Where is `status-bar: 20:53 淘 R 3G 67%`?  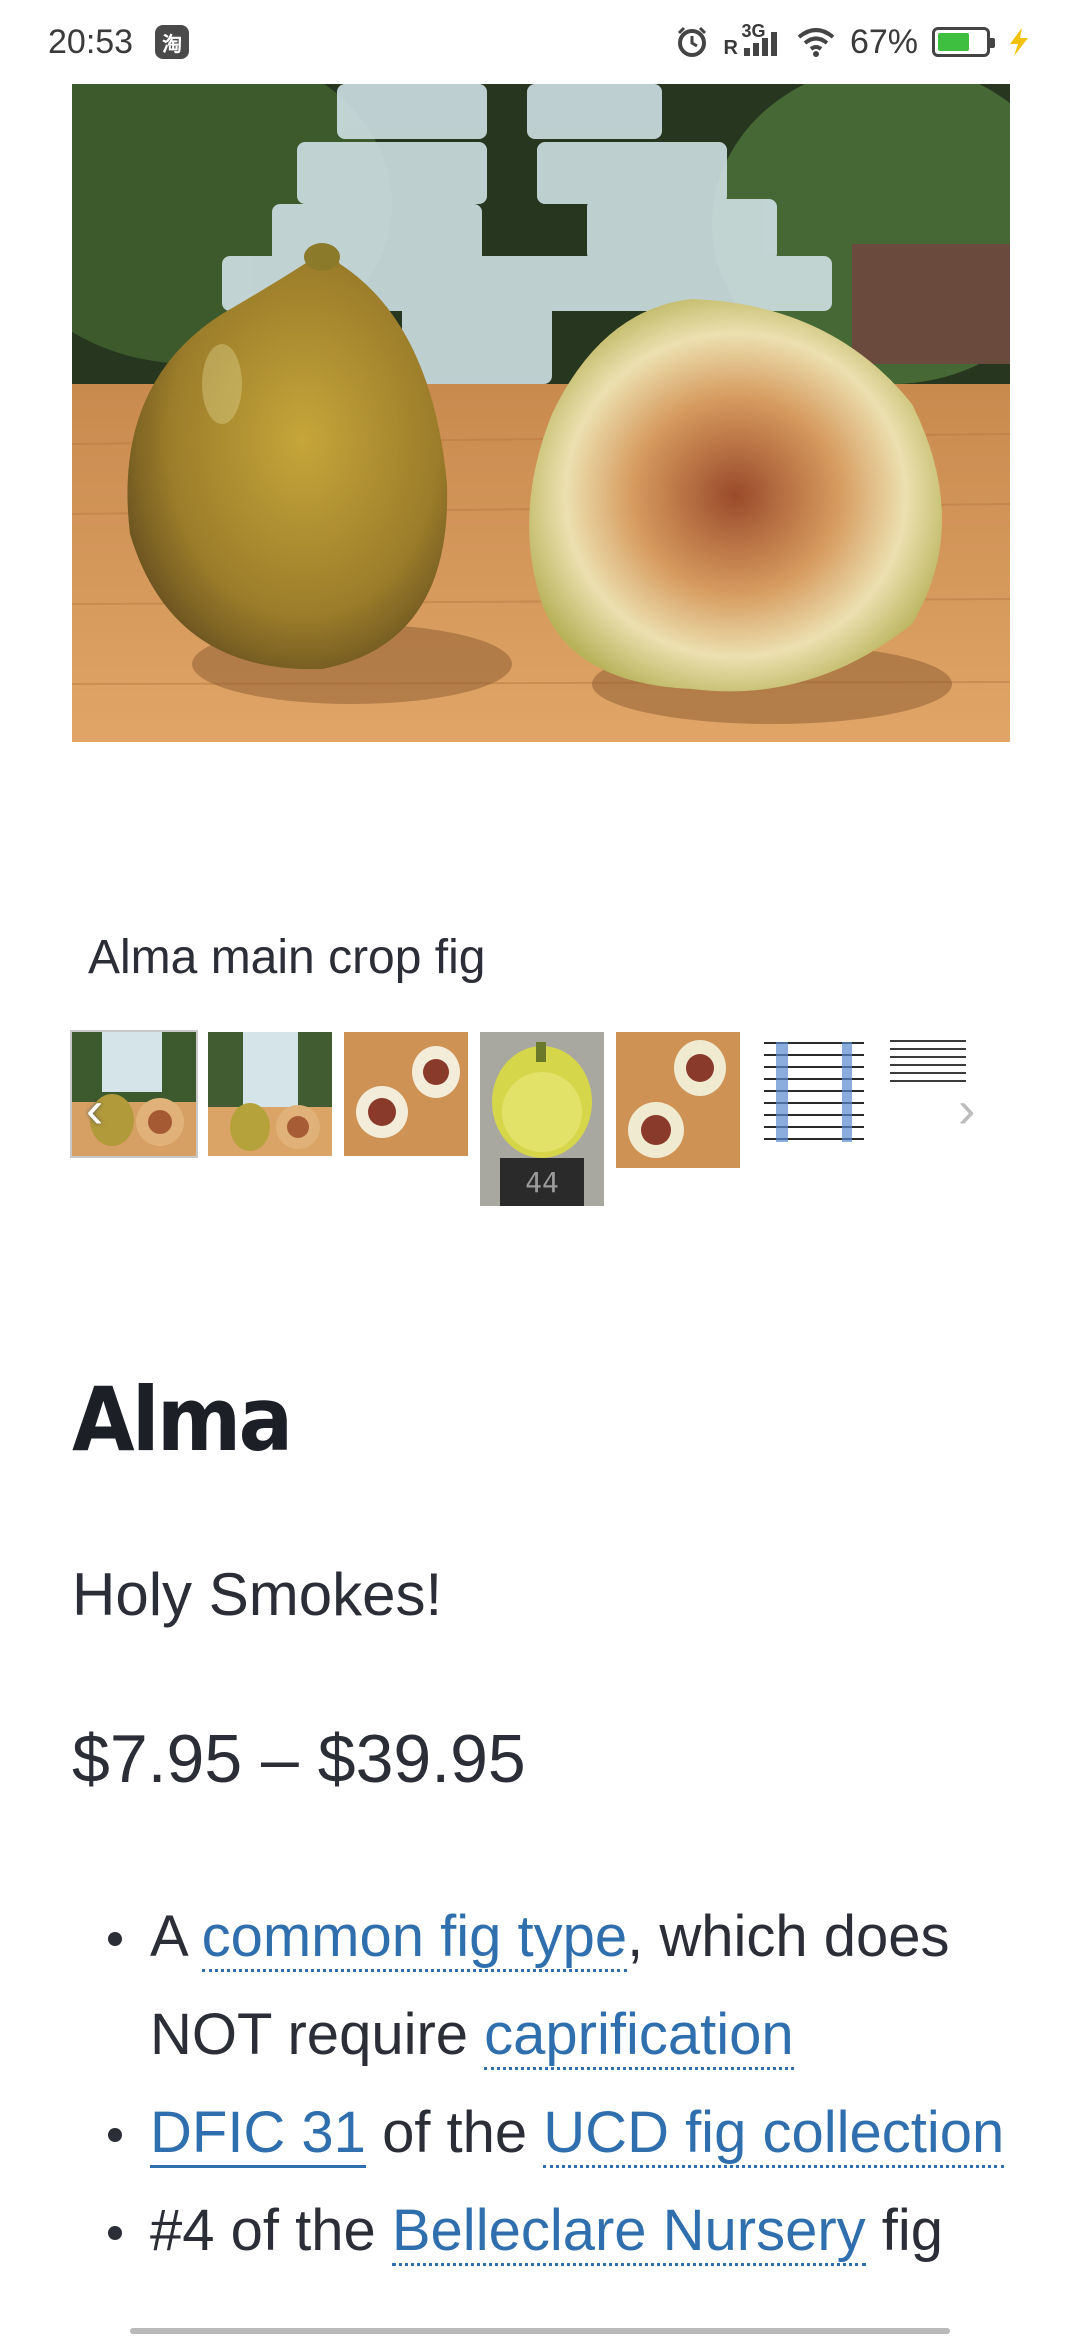 status-bar: 20:53 淘 R 3G 67% is located at coordinates (540, 42).